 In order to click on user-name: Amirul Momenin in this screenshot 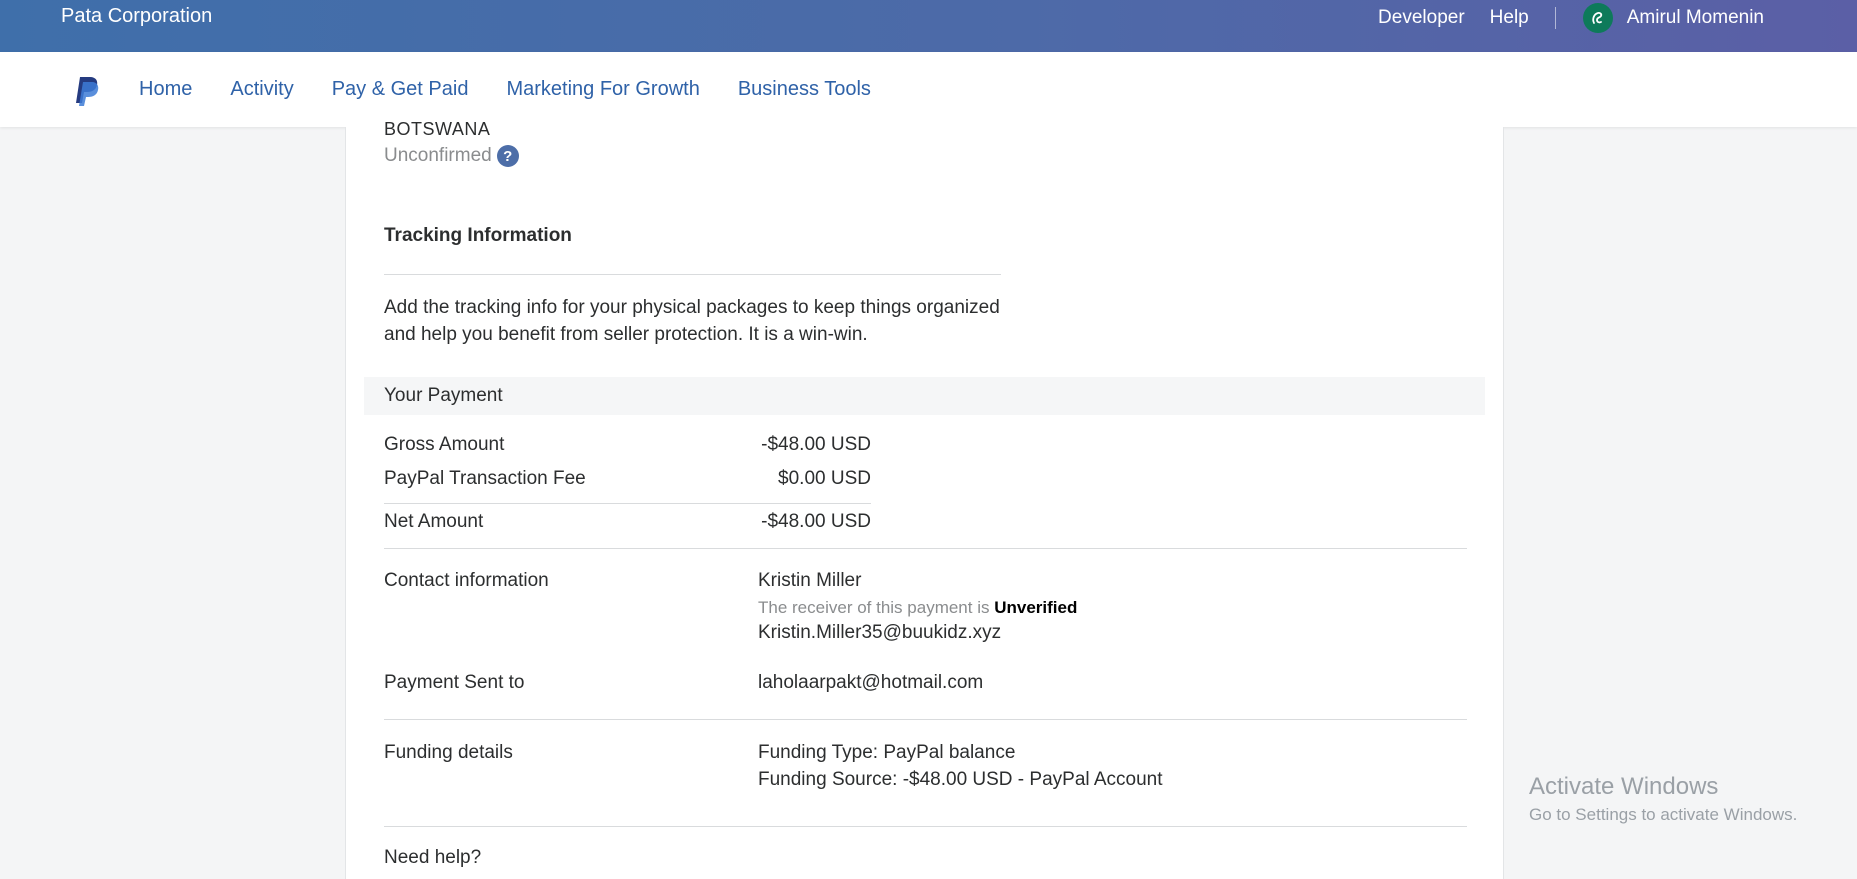, I will do `click(1695, 18)`.